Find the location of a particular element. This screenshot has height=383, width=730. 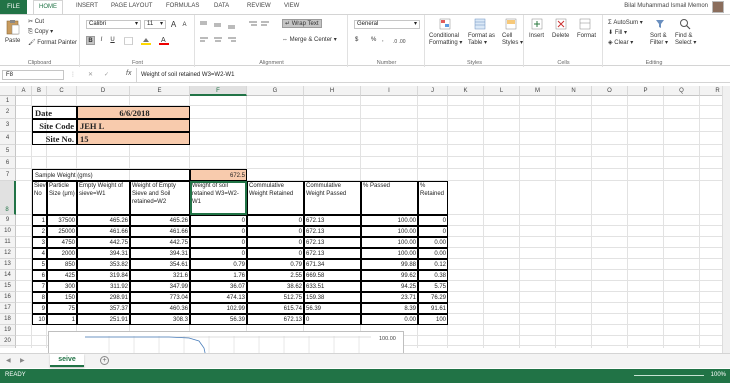

tab-page-layout: PAGE LAYOUT is located at coordinates (131, 6).